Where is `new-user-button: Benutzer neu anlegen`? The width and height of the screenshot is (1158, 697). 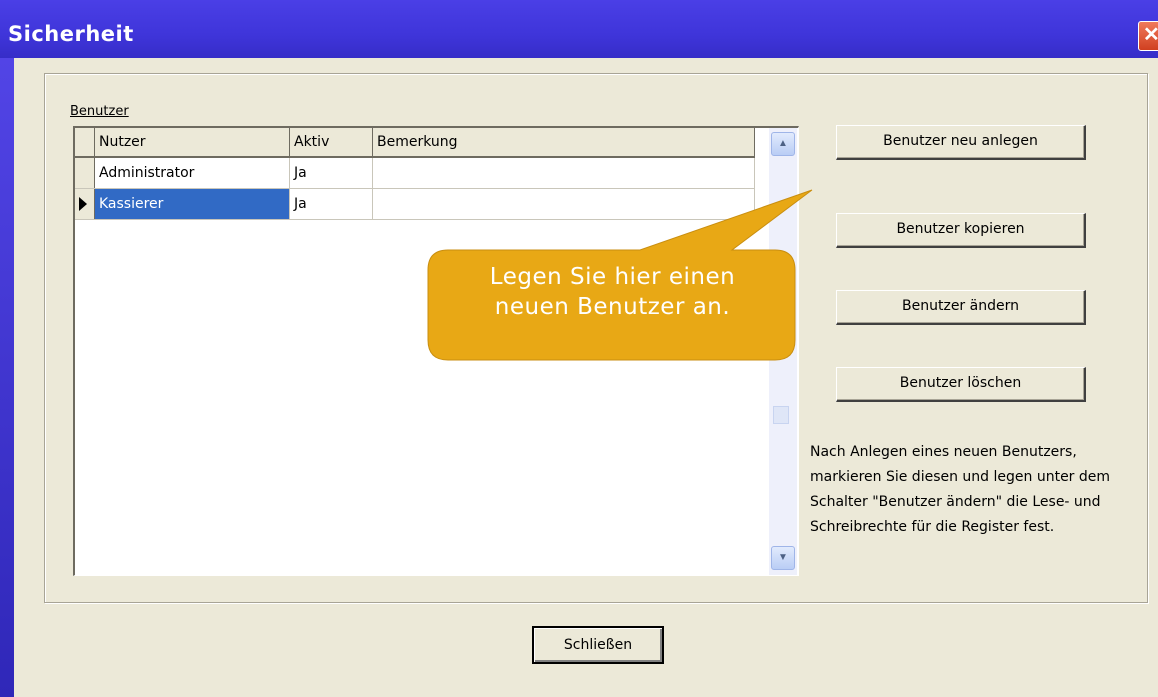 new-user-button: Benutzer neu anlegen is located at coordinates (961, 142).